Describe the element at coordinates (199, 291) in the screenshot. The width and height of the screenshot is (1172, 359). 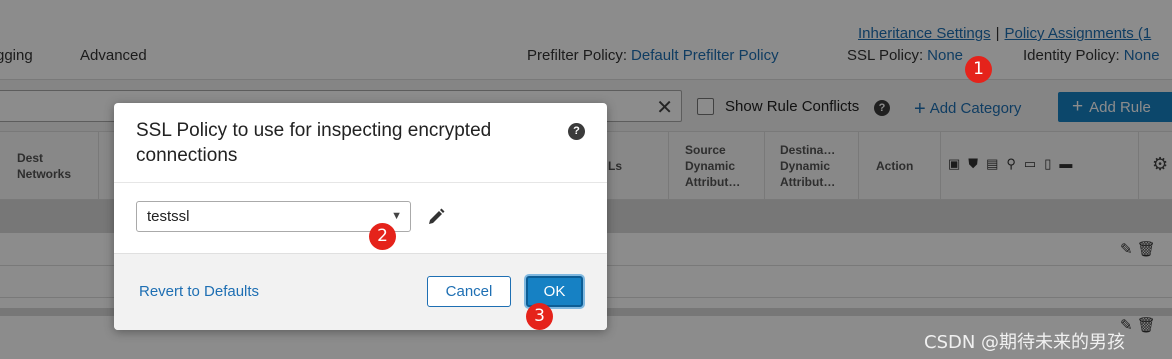
I see `revert-to-defaults-link: Revert to Defaults` at that location.